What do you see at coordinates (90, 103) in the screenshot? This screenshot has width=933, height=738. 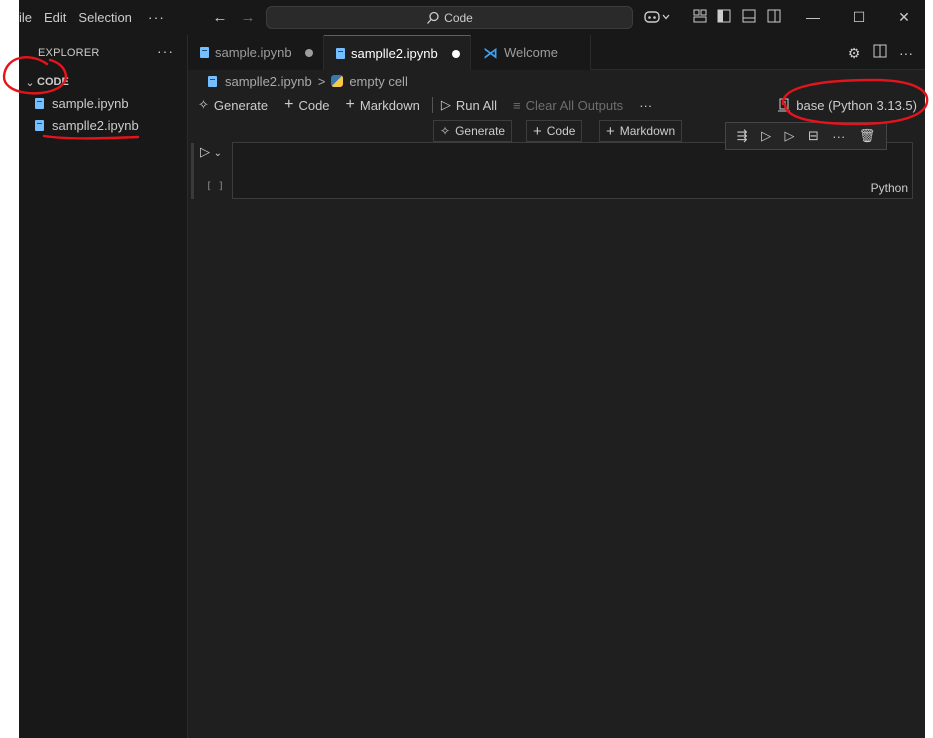 I see `file-label: sample.ipynb` at bounding box center [90, 103].